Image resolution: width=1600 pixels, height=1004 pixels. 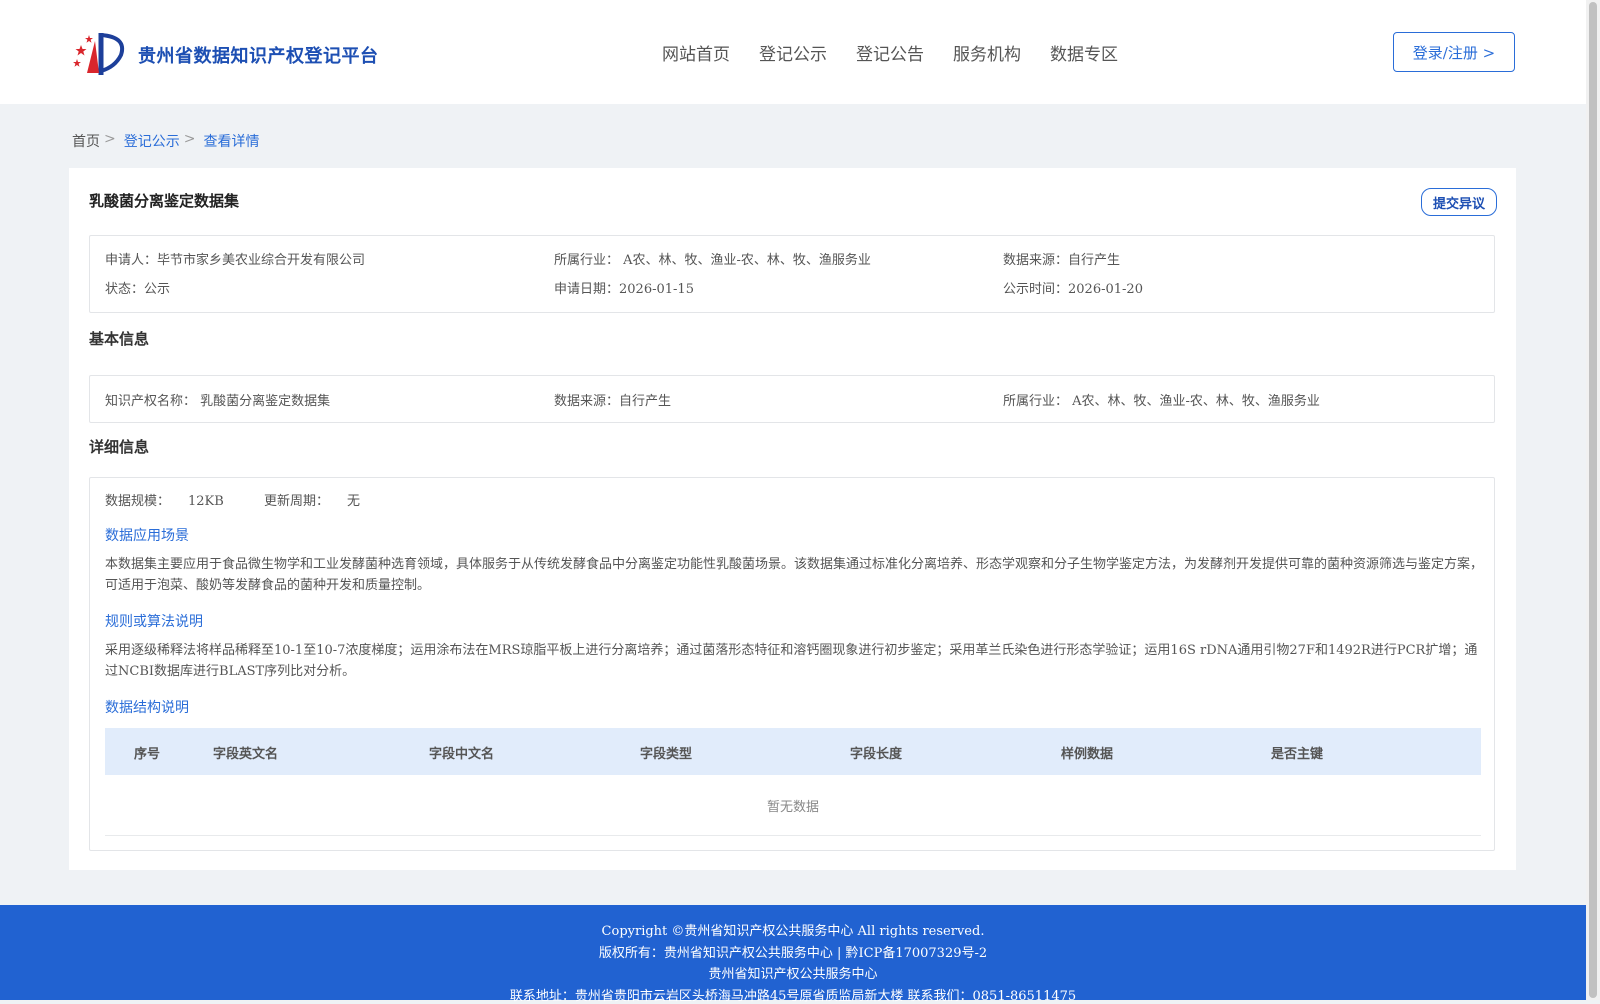 I want to click on table-header-cell: 字段英文名, so click(x=246, y=754).